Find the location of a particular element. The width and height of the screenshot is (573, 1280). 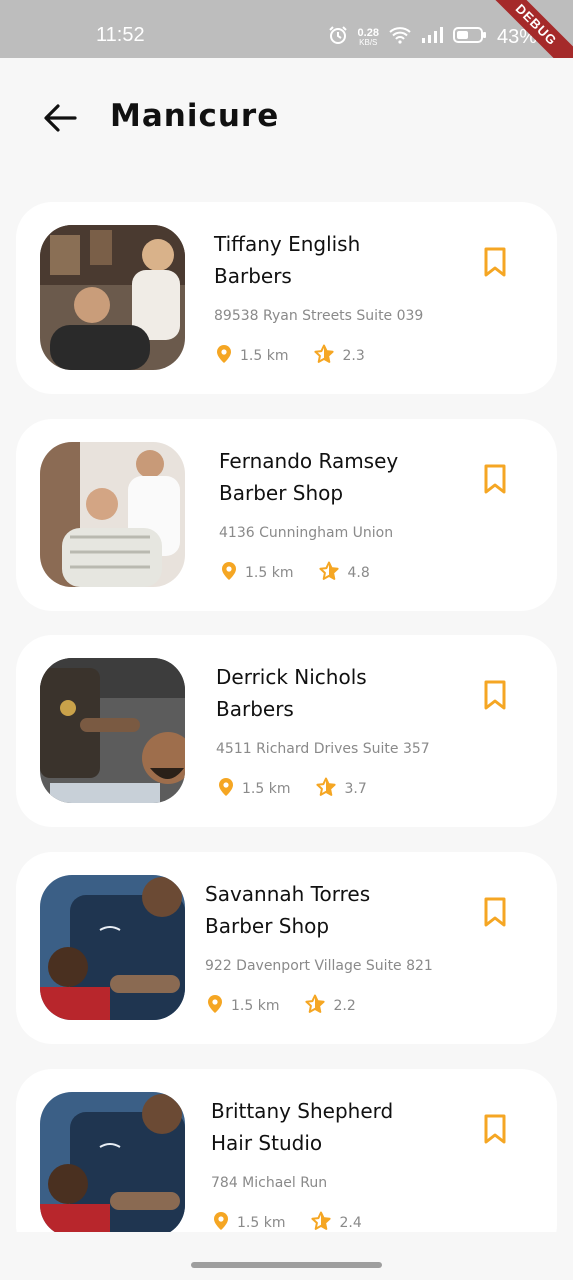

shop-name: Savannah Torres Barber Shop is located at coordinates (325, 910).